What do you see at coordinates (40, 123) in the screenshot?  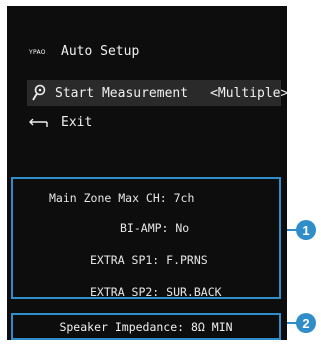 I see `return-arrow-icon` at bounding box center [40, 123].